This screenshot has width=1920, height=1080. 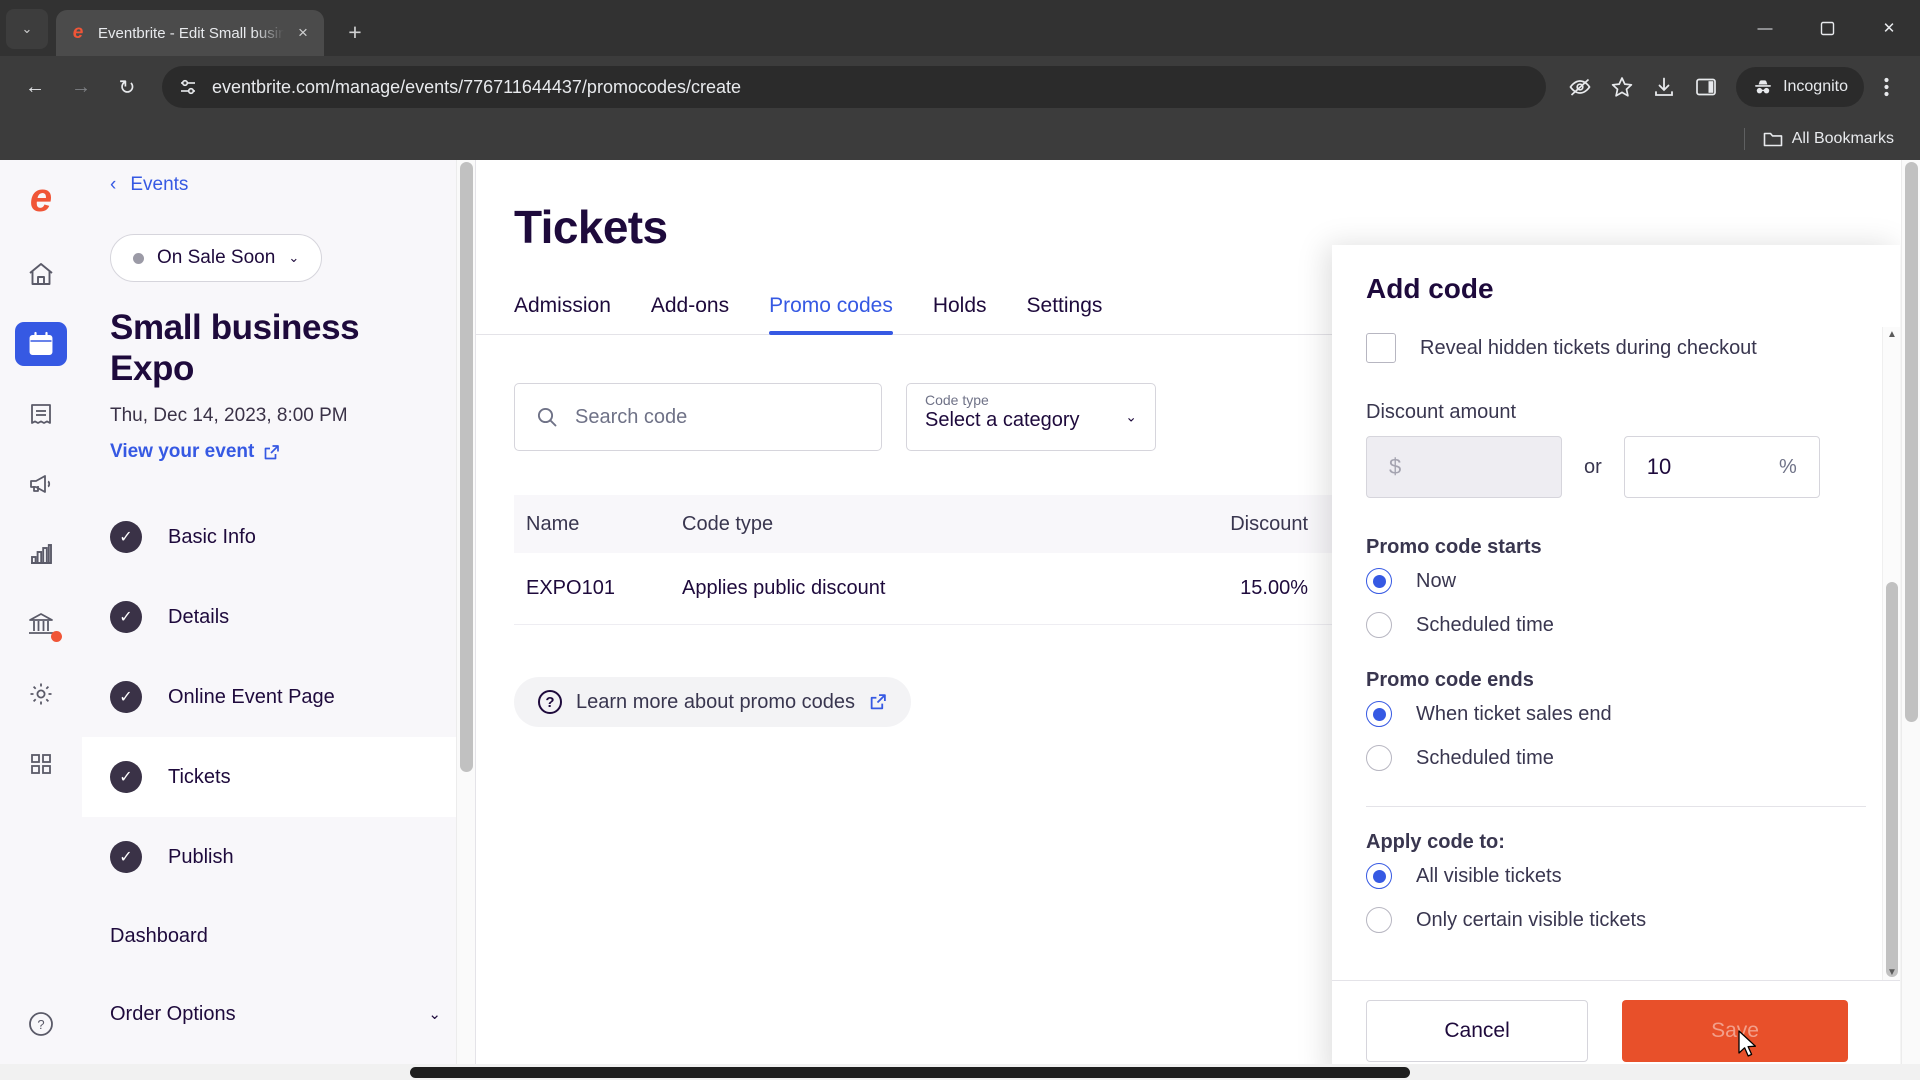 I want to click on scroll-up-arrow-icon: ▲, so click(x=1891, y=334).